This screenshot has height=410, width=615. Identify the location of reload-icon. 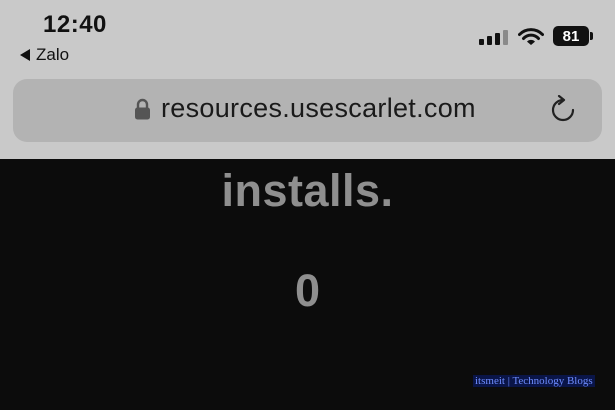
(563, 110).